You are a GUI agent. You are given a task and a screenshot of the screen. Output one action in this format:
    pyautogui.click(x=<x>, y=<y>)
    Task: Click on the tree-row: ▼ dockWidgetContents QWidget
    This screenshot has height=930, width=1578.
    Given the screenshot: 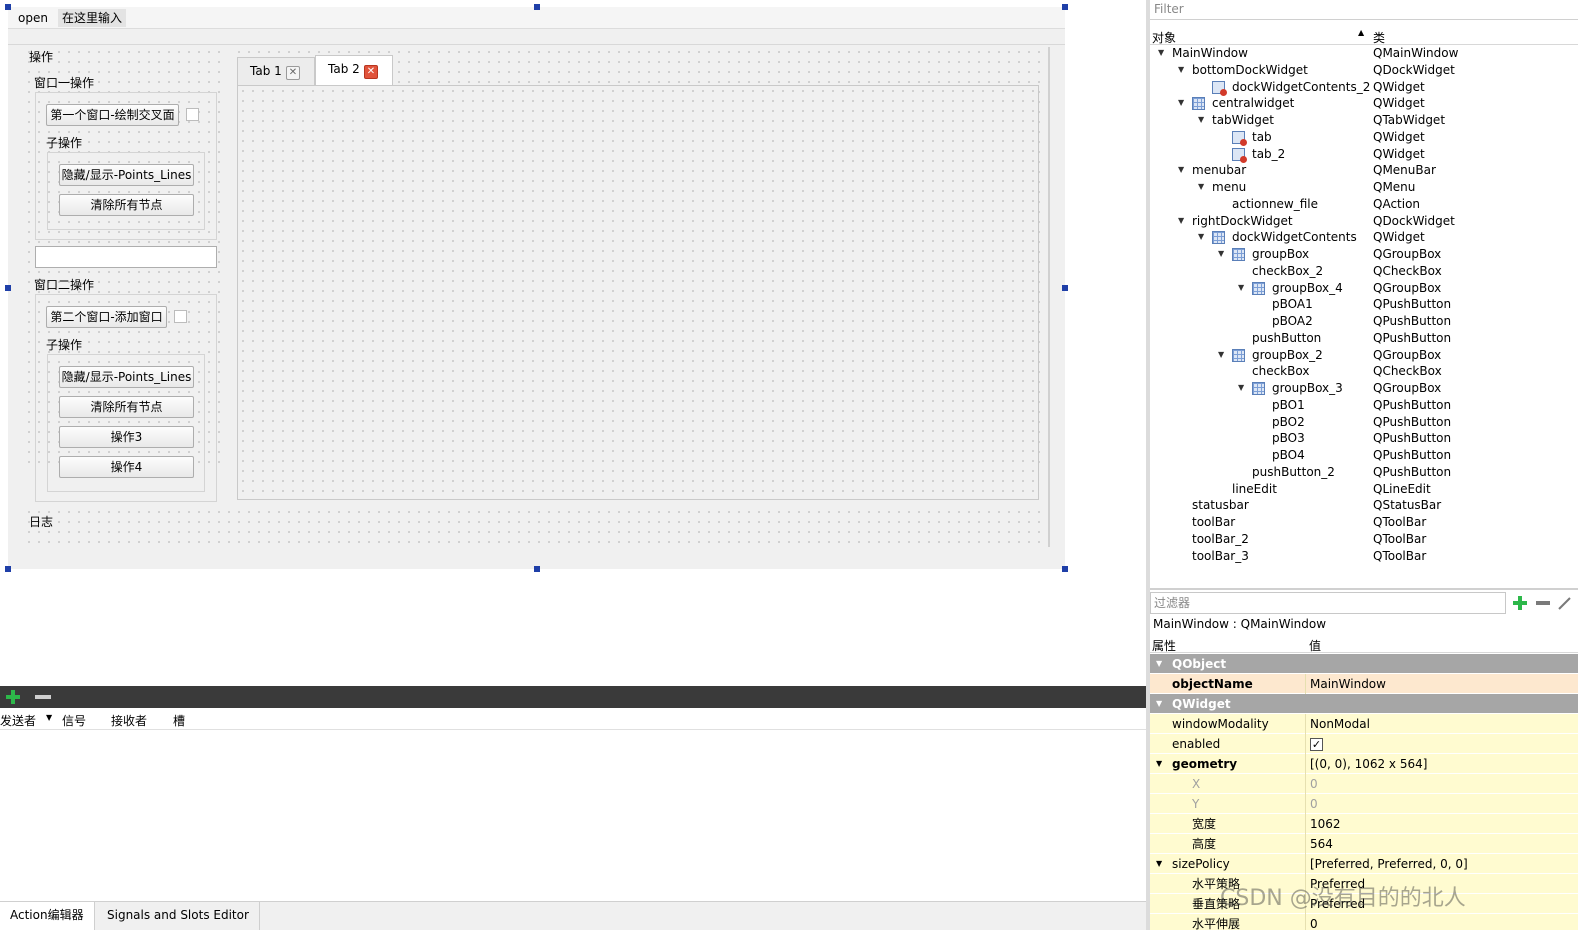 What is the action you would take?
    pyautogui.click(x=1364, y=237)
    